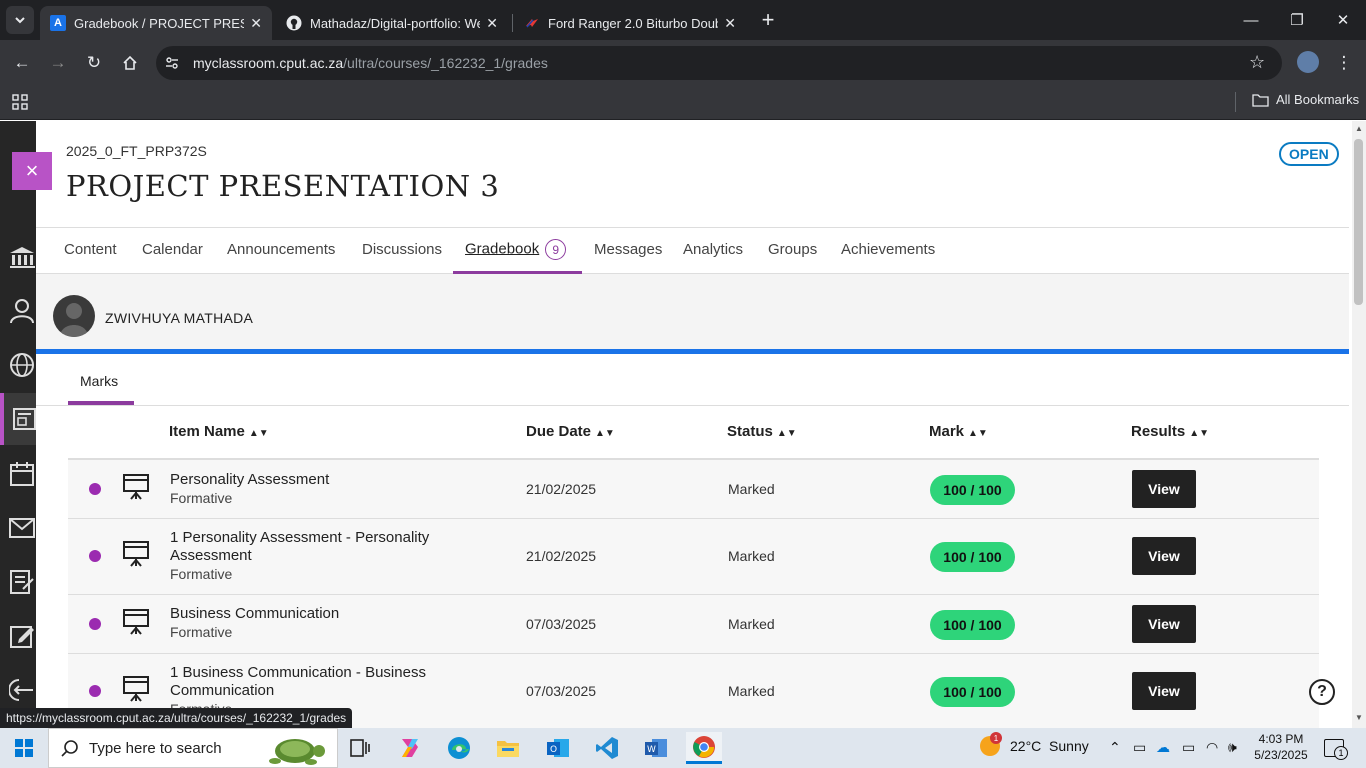 The image size is (1366, 768). What do you see at coordinates (607, 748) in the screenshot?
I see `vscode-icon` at bounding box center [607, 748].